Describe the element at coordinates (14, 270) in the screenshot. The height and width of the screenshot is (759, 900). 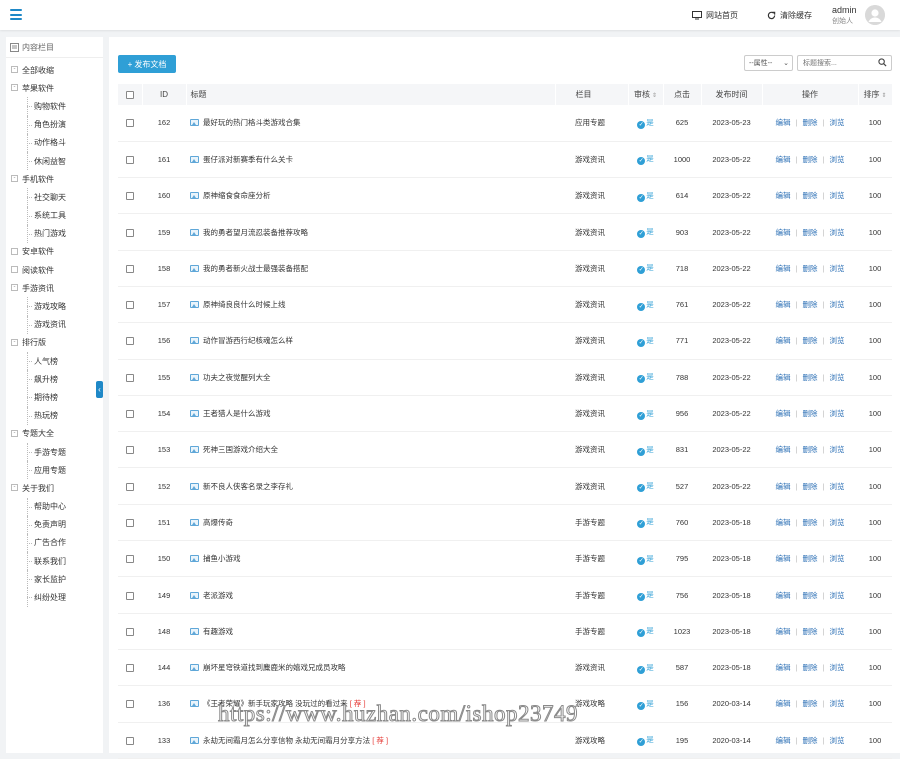
I see `tree-toggle-icon` at that location.